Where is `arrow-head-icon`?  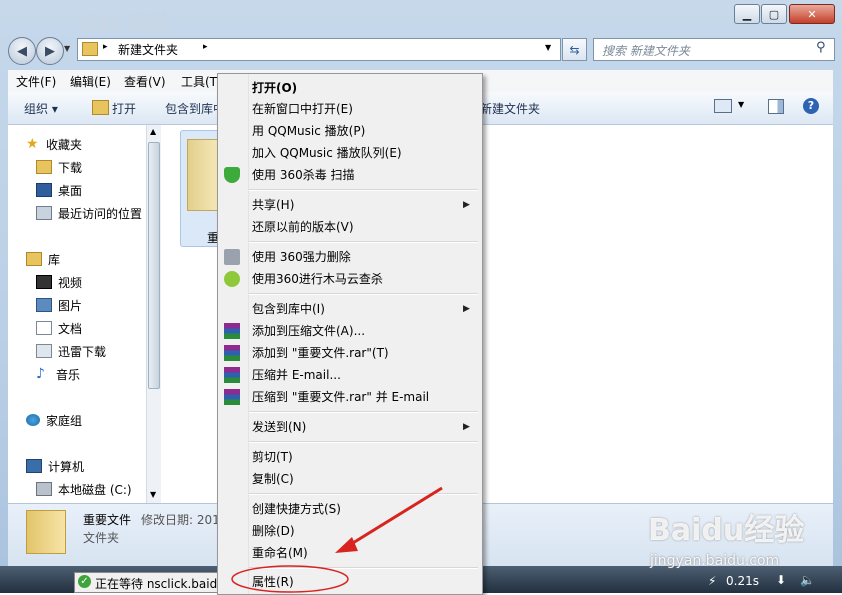
arrow-head-icon is located at coordinates (346, 545).